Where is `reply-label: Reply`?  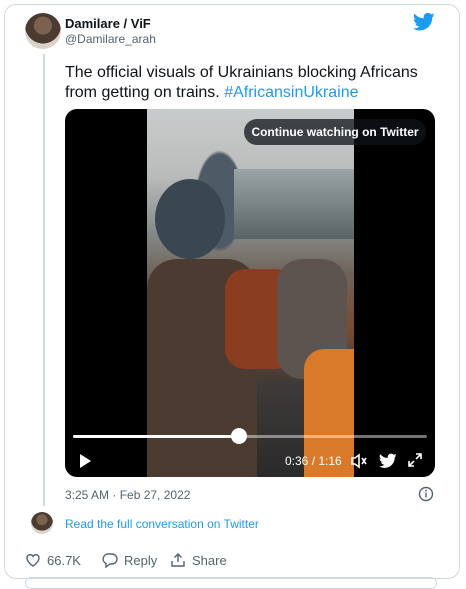 reply-label: Reply is located at coordinates (141, 560).